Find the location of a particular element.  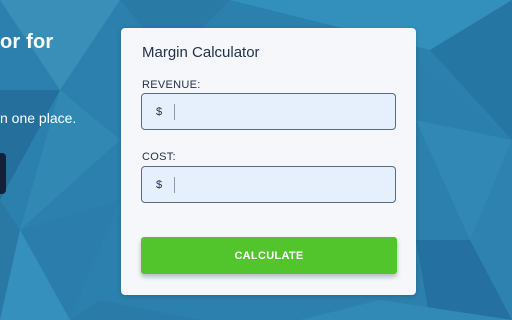

cost-label: COST: is located at coordinates (159, 157).